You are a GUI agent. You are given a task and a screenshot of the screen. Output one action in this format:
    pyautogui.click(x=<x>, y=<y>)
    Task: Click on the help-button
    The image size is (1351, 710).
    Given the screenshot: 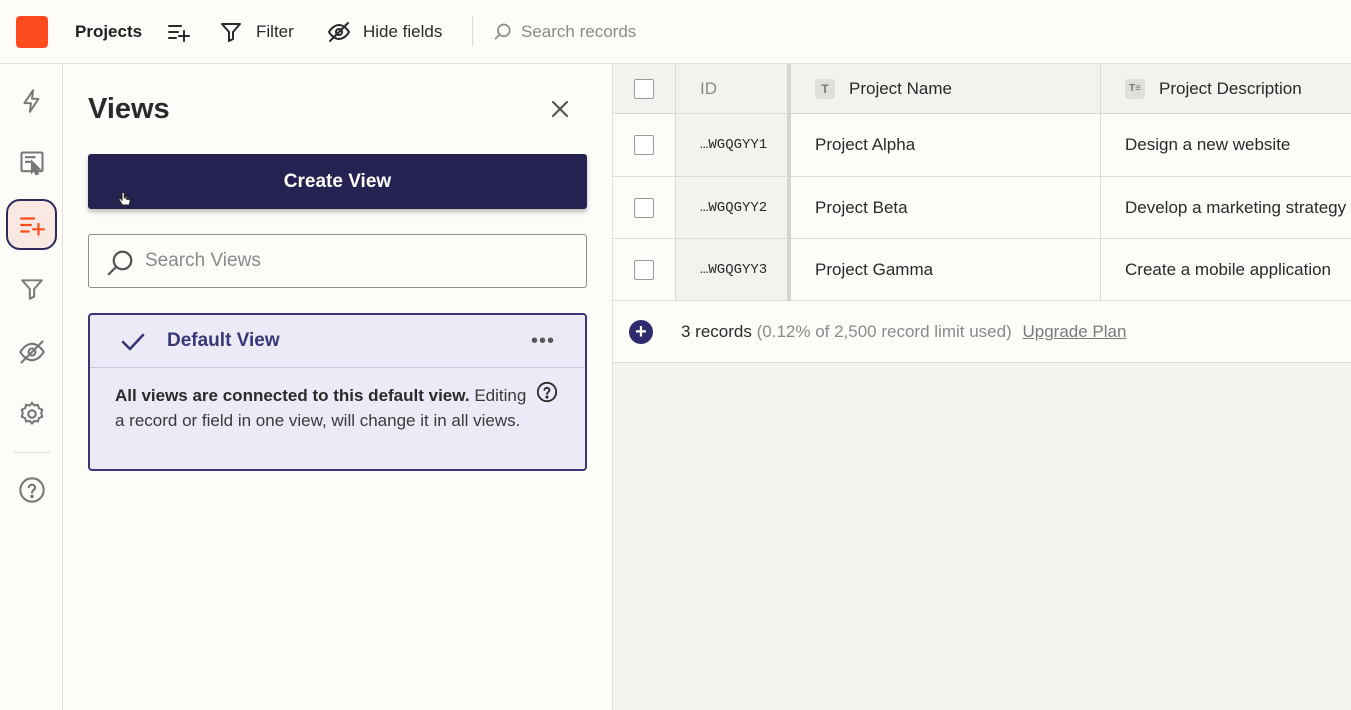 What is the action you would take?
    pyautogui.click(x=31, y=489)
    